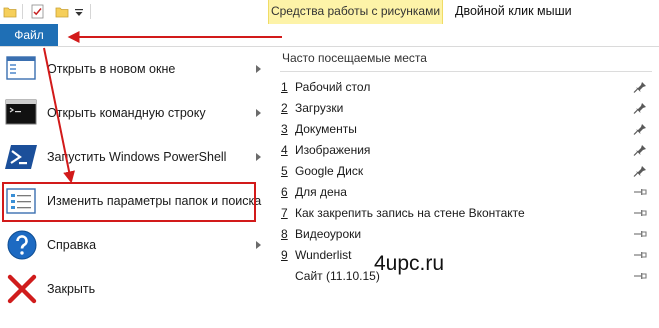  What do you see at coordinates (126, 113) in the screenshot?
I see `menu-item-label: Открыть командную строку` at bounding box center [126, 113].